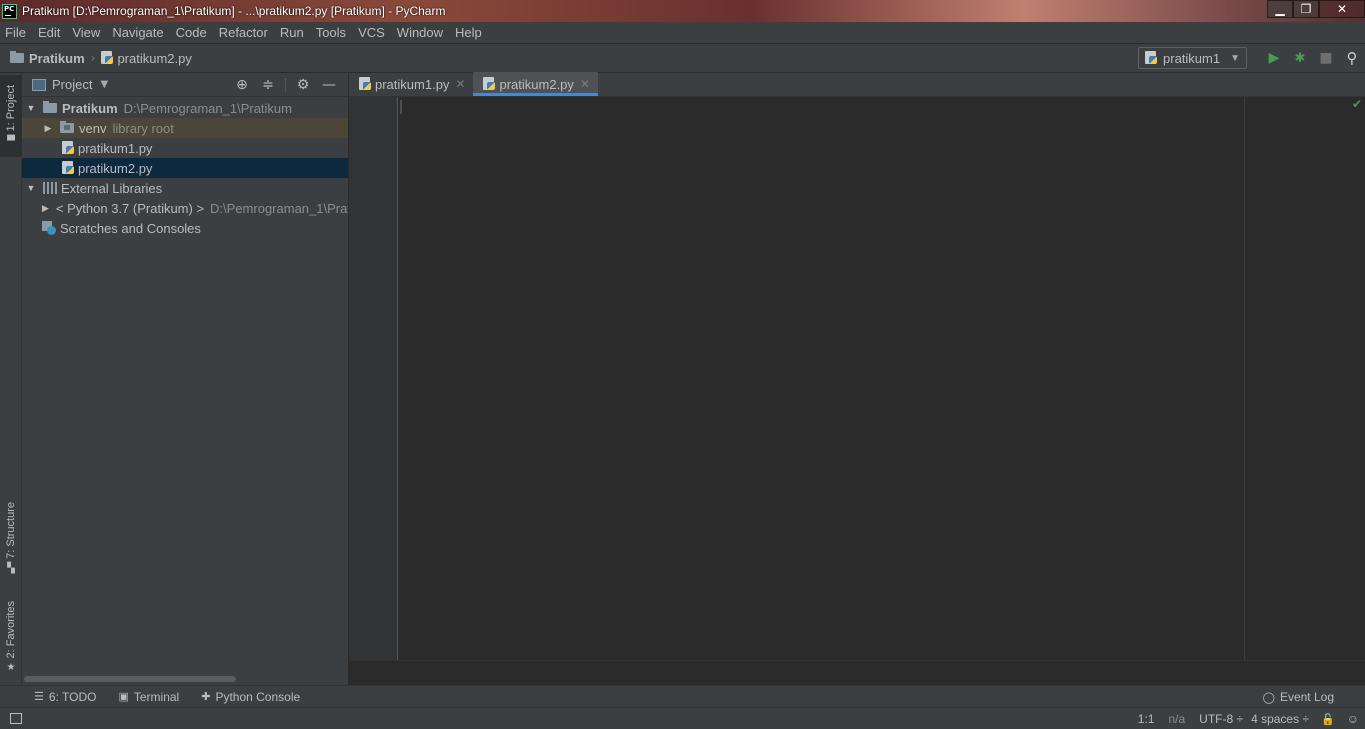 This screenshot has height=729, width=1365. I want to click on menu-view: View, so click(86, 32).